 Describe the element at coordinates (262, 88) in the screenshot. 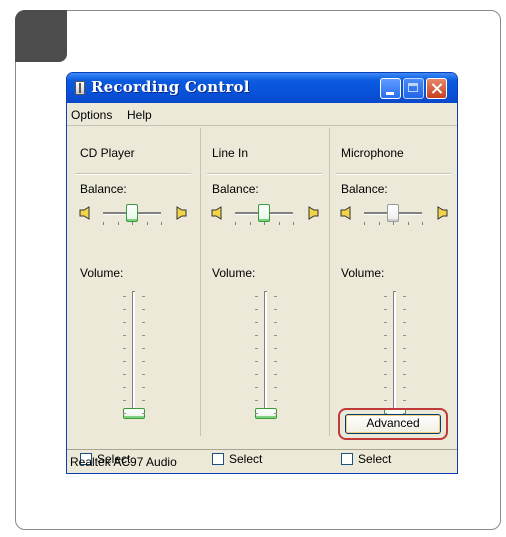

I see `title-bar: Recording Control` at that location.